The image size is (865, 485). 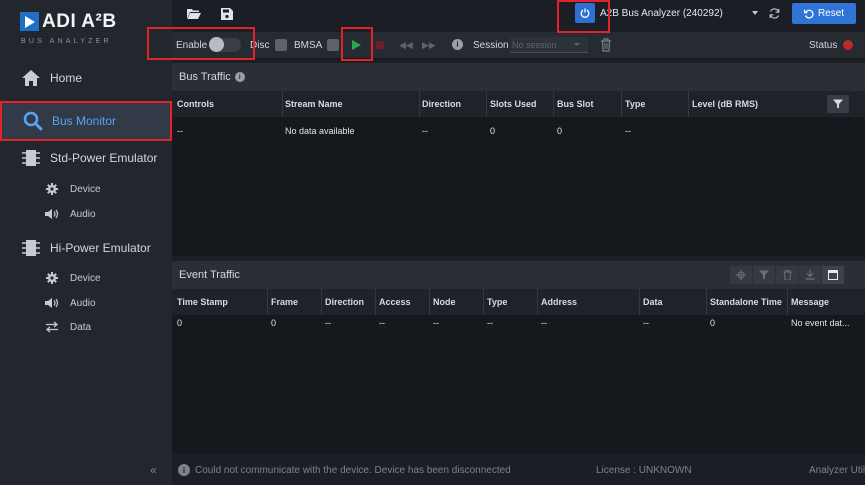 What do you see at coordinates (333, 45) in the screenshot?
I see `bmsa-checkbox` at bounding box center [333, 45].